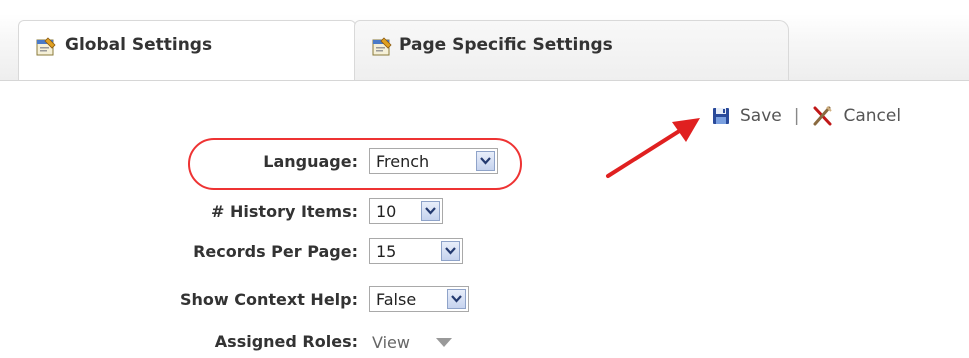 Image resolution: width=969 pixels, height=358 pixels. What do you see at coordinates (286, 341) in the screenshot?
I see `assigned-roles-label: Assigned Roles:` at bounding box center [286, 341].